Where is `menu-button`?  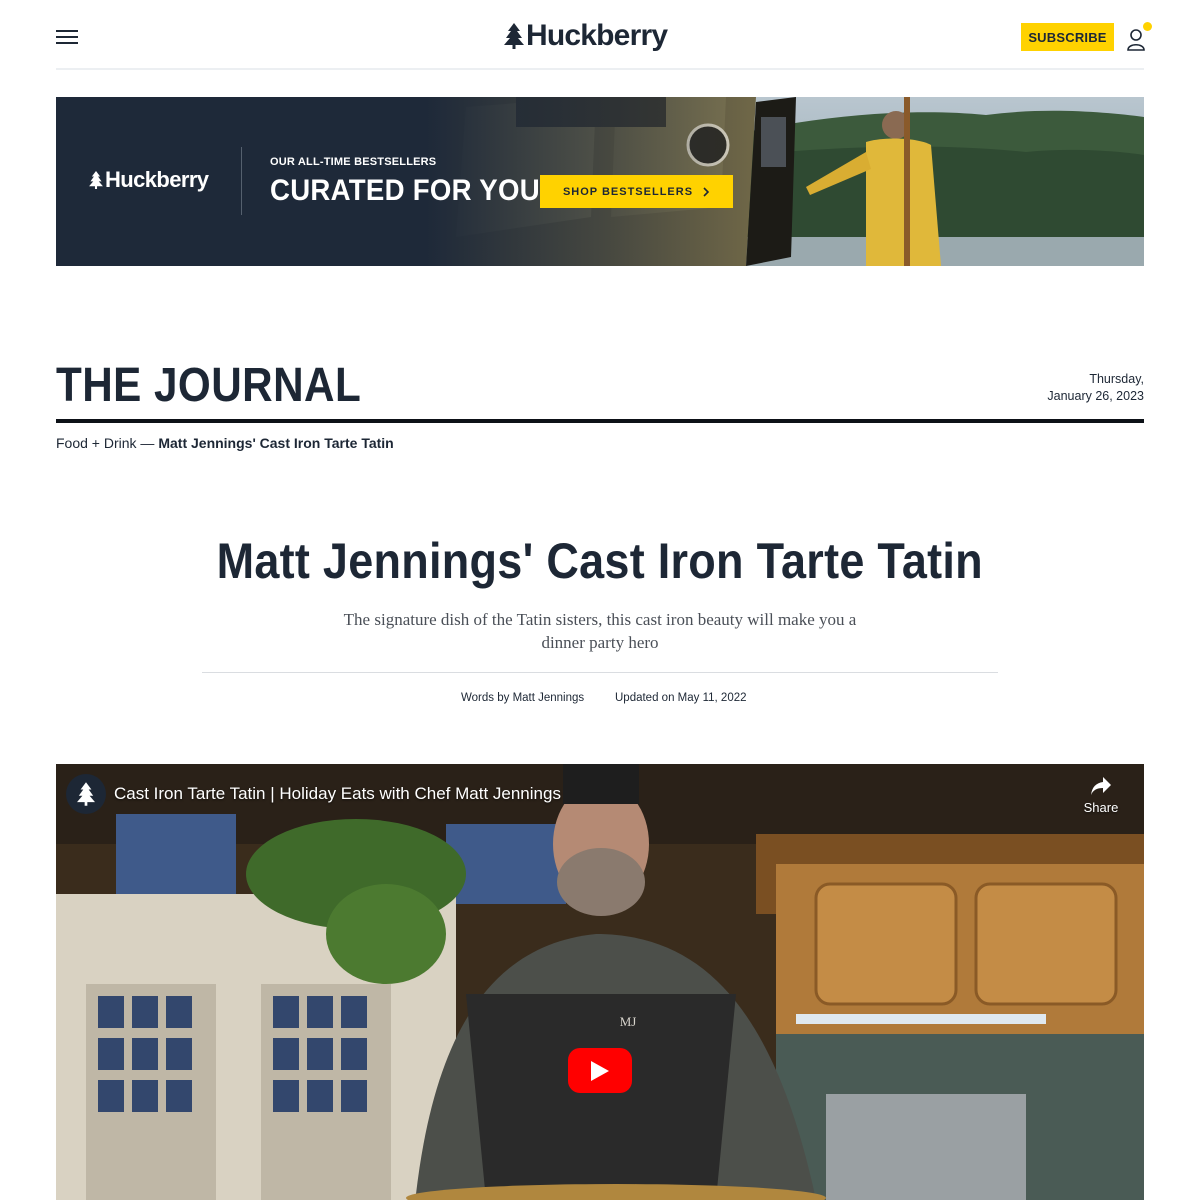 menu-button is located at coordinates (67, 37).